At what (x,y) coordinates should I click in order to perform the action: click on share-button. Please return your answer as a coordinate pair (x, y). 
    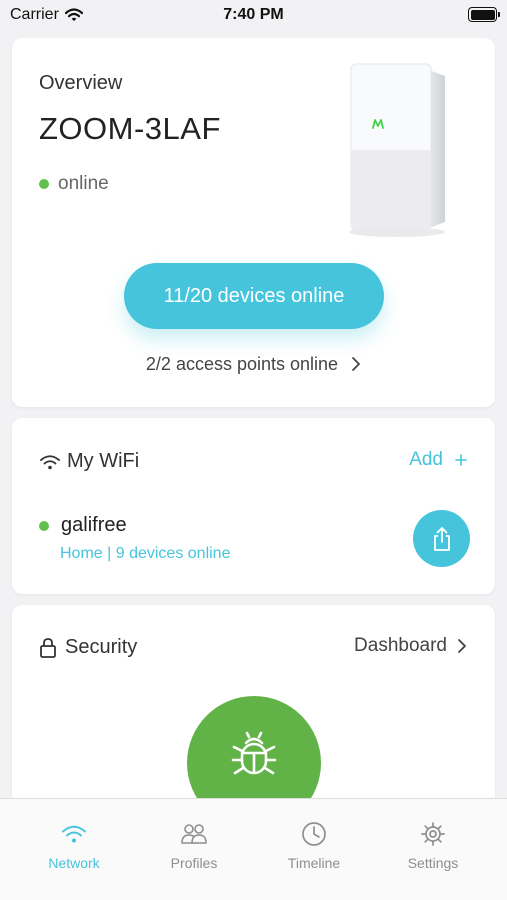
    Looking at the image, I should click on (441, 538).